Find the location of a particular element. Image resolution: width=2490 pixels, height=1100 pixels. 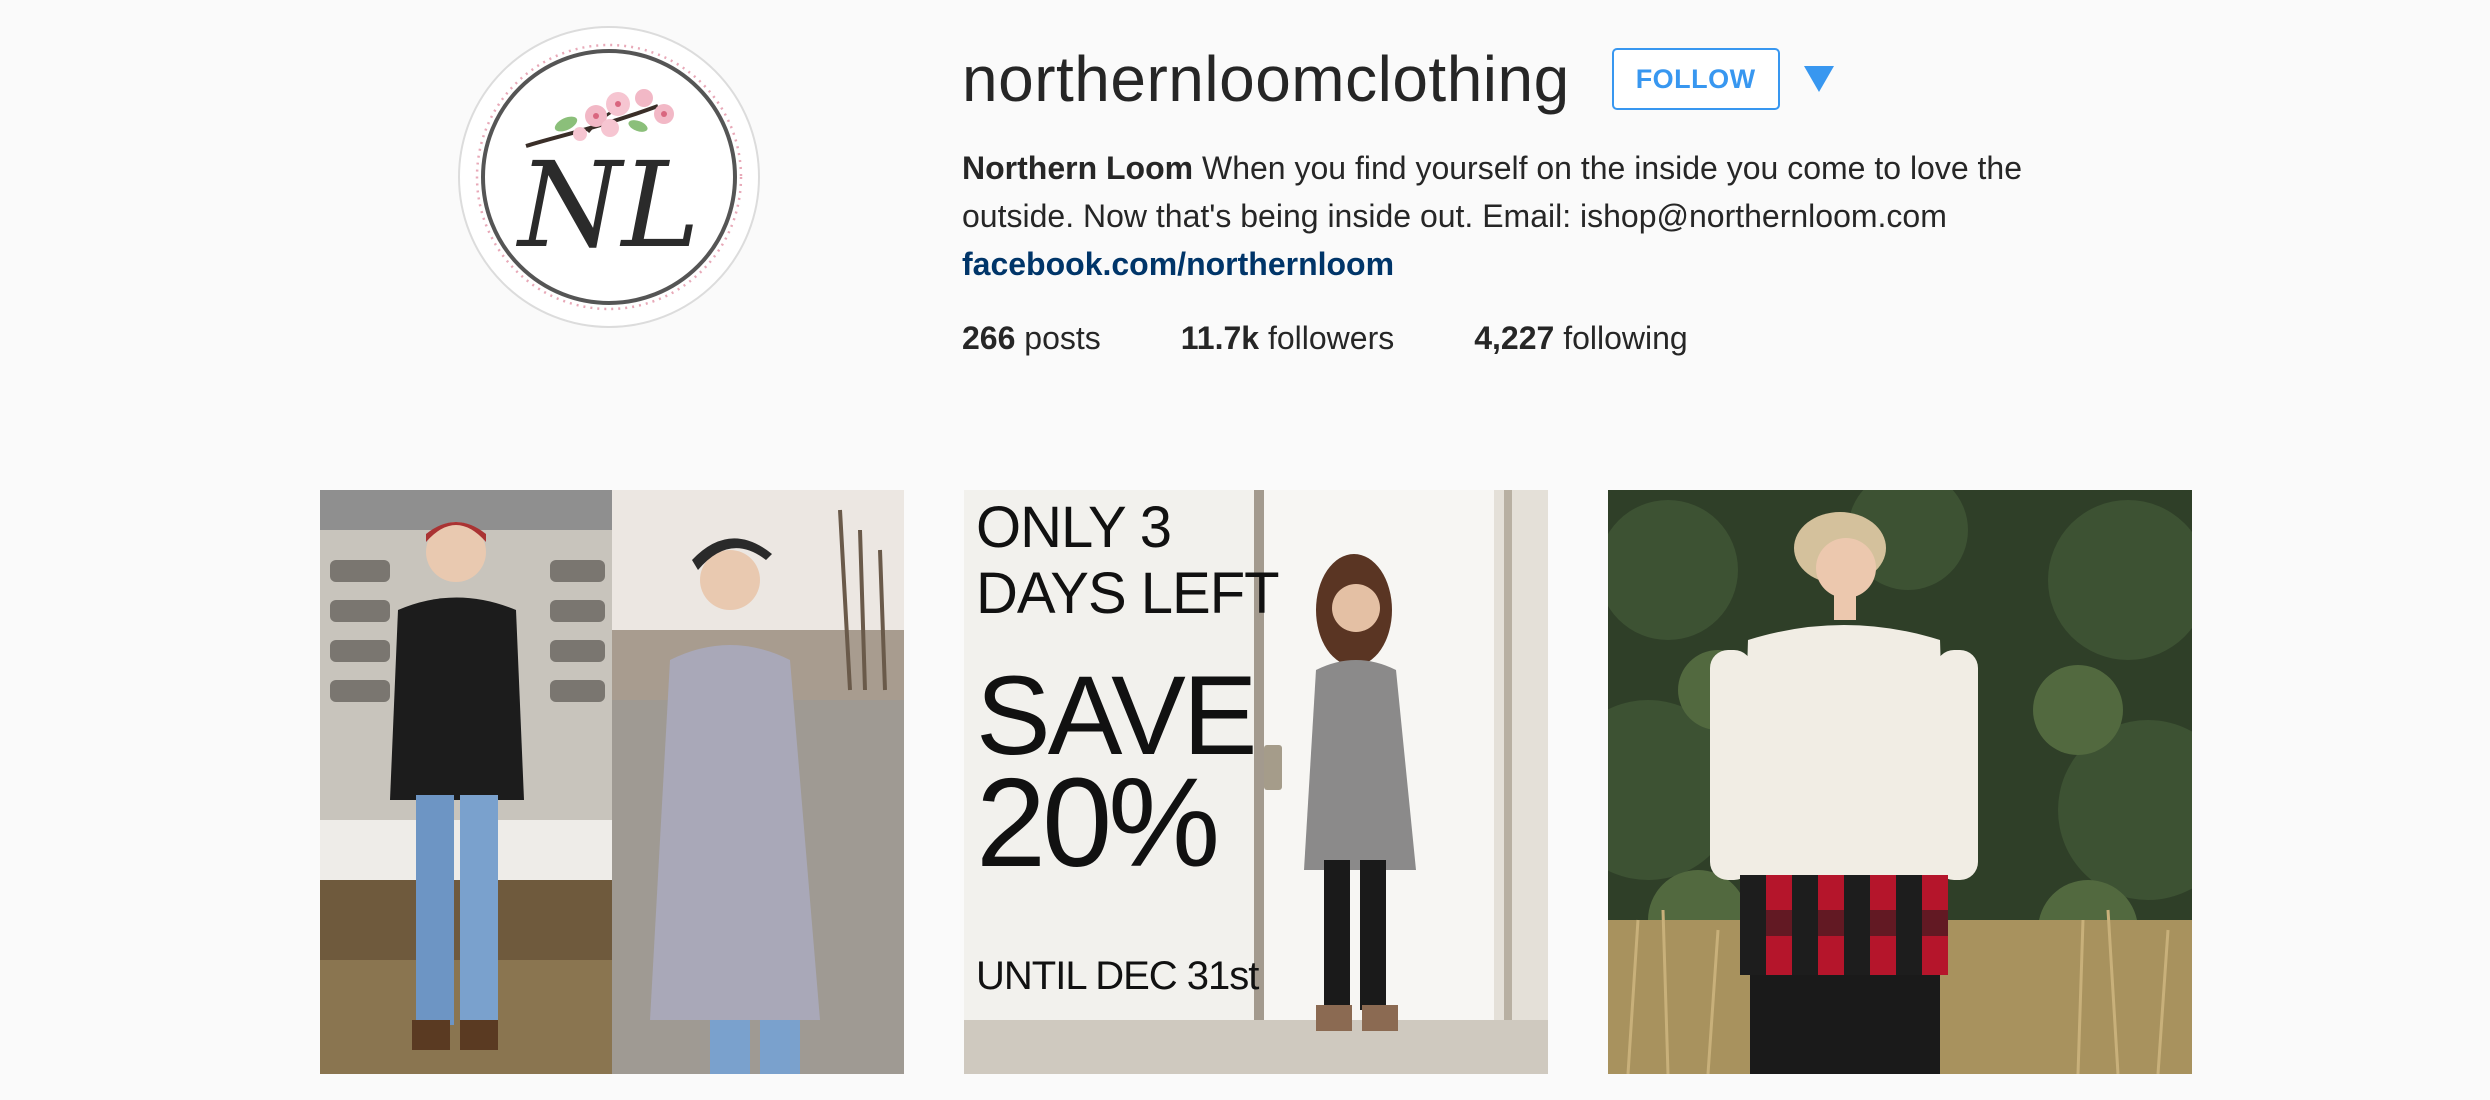

post-thumbnail-promo: ONLY 3 DAYS LEFT SAVE 20% UNTIL DEC 31st is located at coordinates (1256, 782).